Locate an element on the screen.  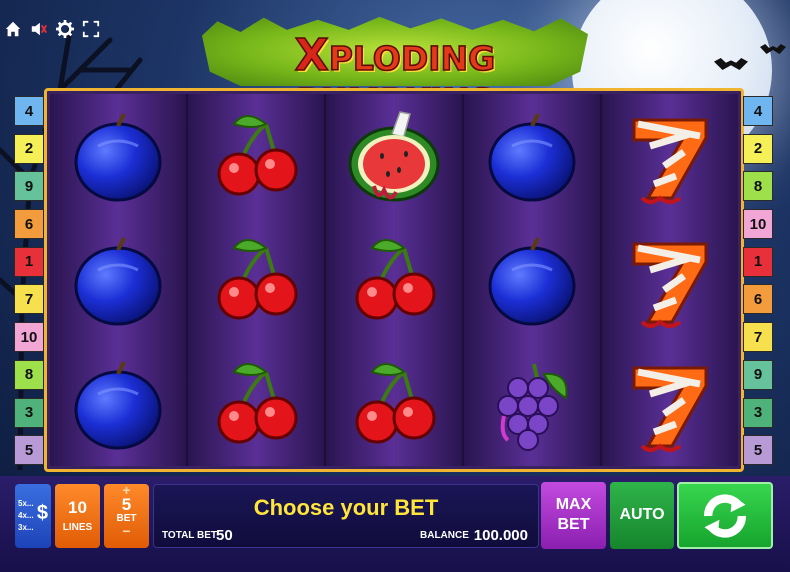
home-icon is located at coordinates (13, 29).